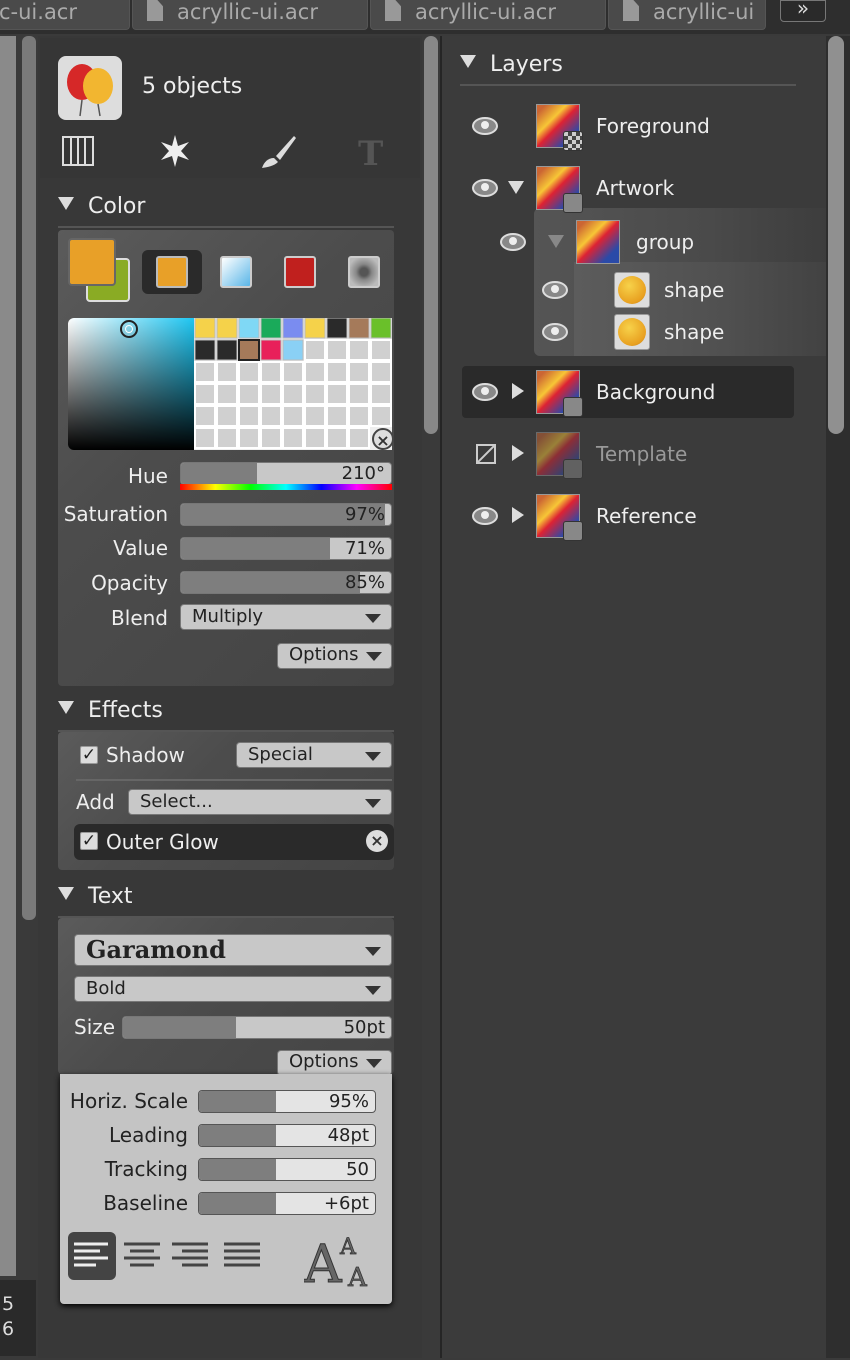 The height and width of the screenshot is (1360, 850). What do you see at coordinates (286, 548) in the screenshot?
I see `value-slider: 71%` at bounding box center [286, 548].